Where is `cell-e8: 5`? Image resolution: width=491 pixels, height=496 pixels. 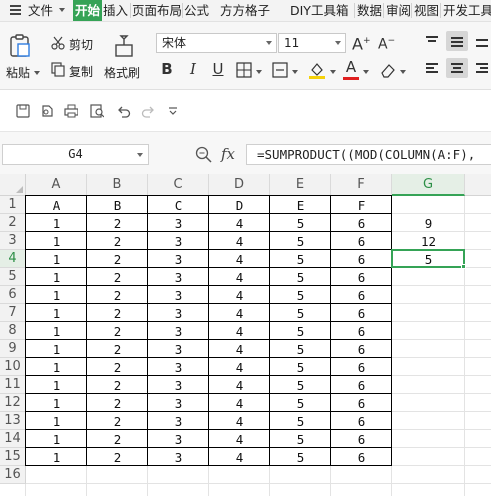
cell-e8: 5 is located at coordinates (300, 331).